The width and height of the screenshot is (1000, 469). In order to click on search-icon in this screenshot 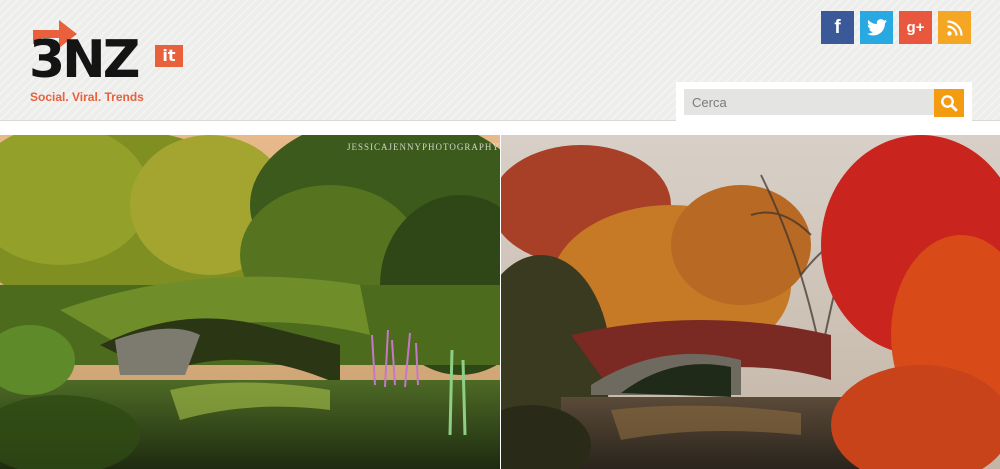, I will do `click(949, 103)`.